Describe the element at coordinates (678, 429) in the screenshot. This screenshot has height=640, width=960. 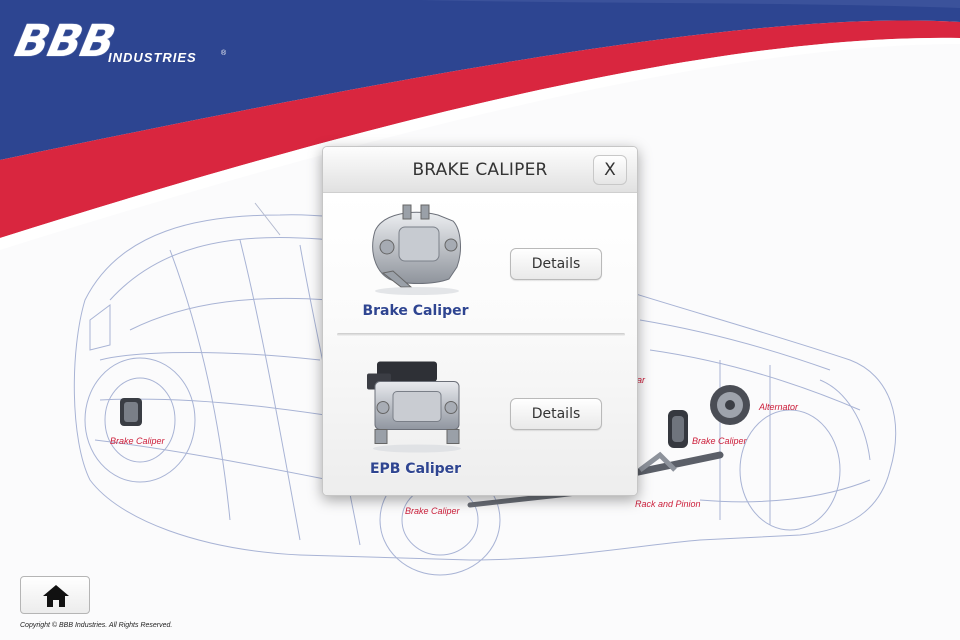
I see `car-part-front-caliper-image` at that location.